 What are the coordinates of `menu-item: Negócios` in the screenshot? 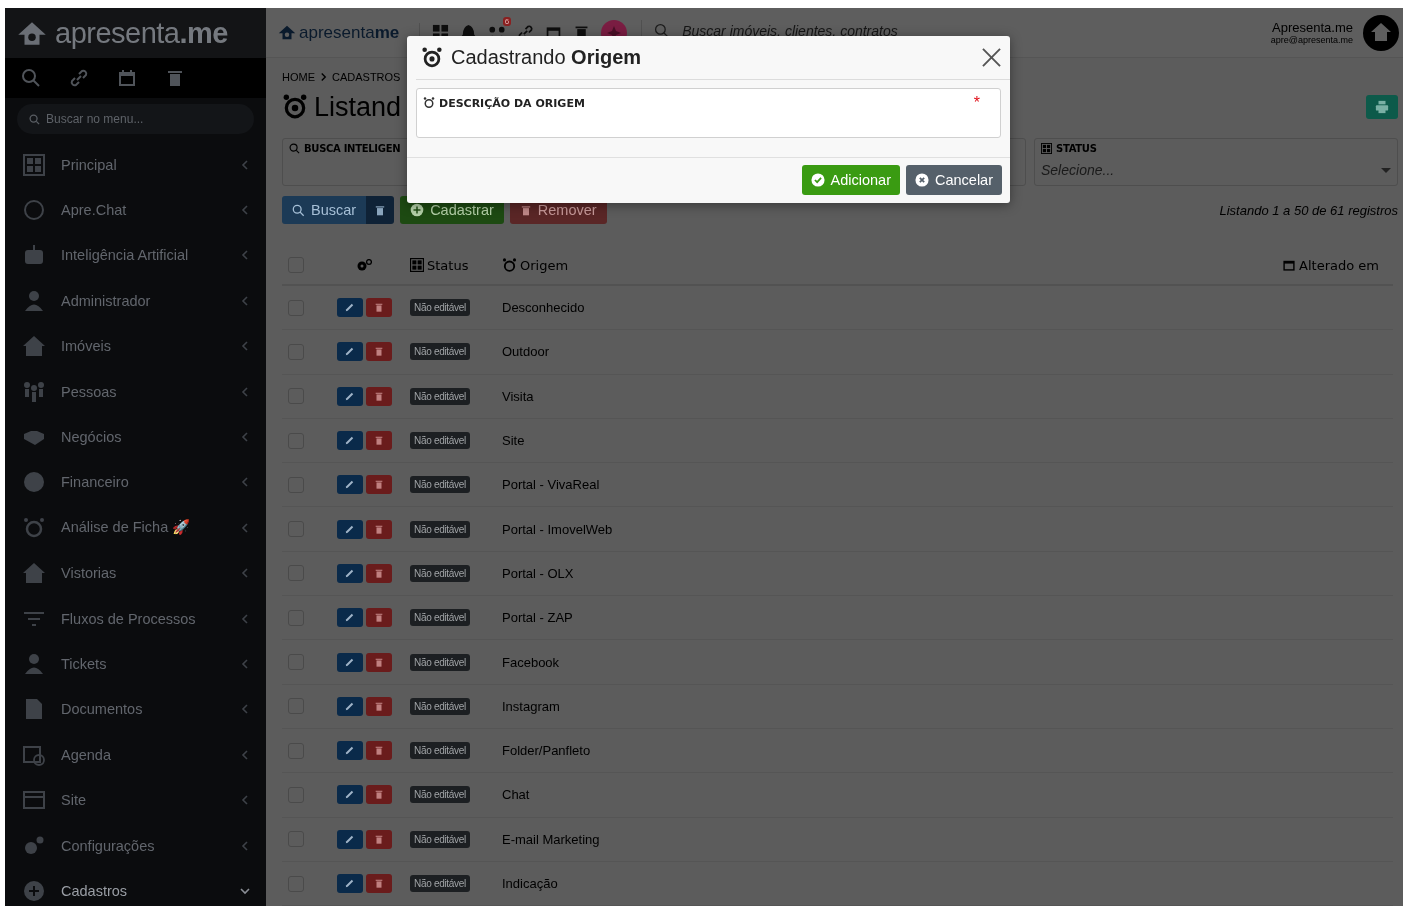 It's located at (135, 437).